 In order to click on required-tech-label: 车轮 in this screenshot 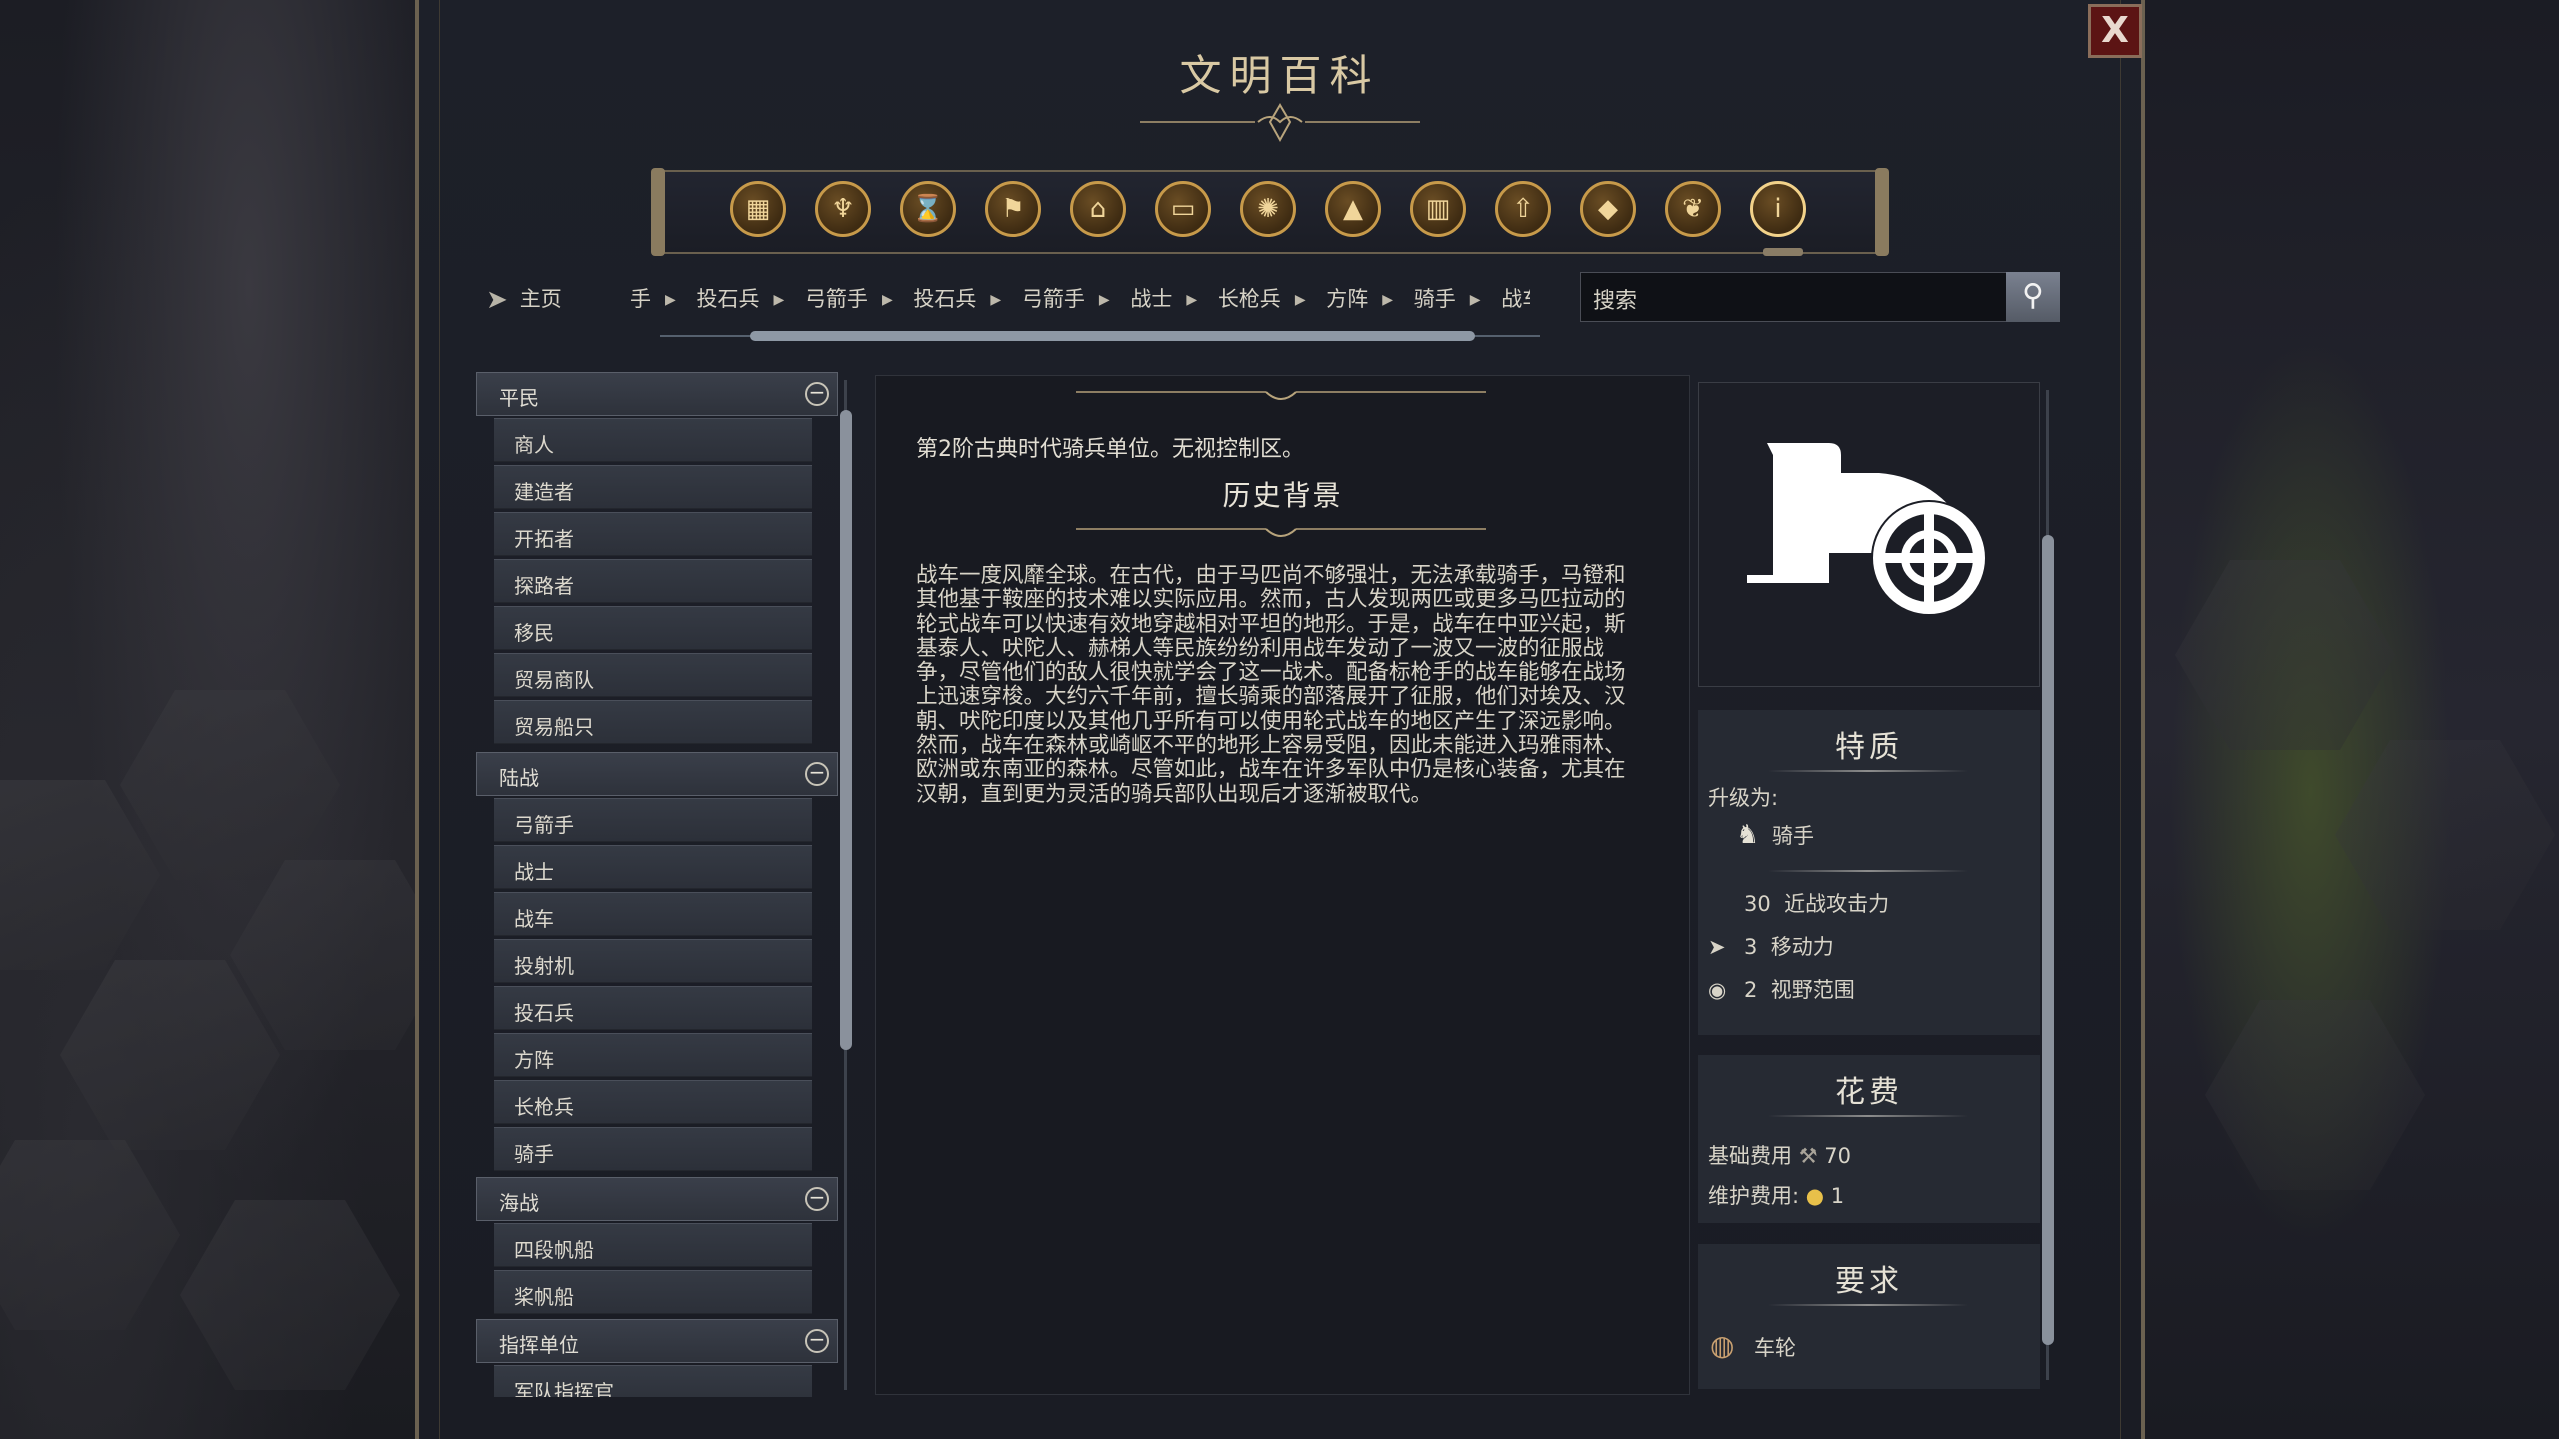, I will do `click(1775, 1348)`.